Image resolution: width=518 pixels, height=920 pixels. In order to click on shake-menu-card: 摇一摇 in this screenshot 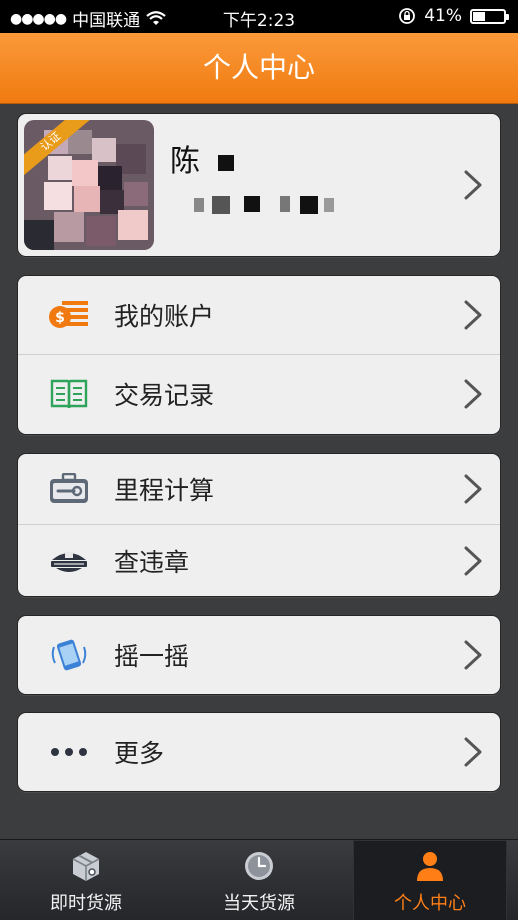, I will do `click(259, 655)`.